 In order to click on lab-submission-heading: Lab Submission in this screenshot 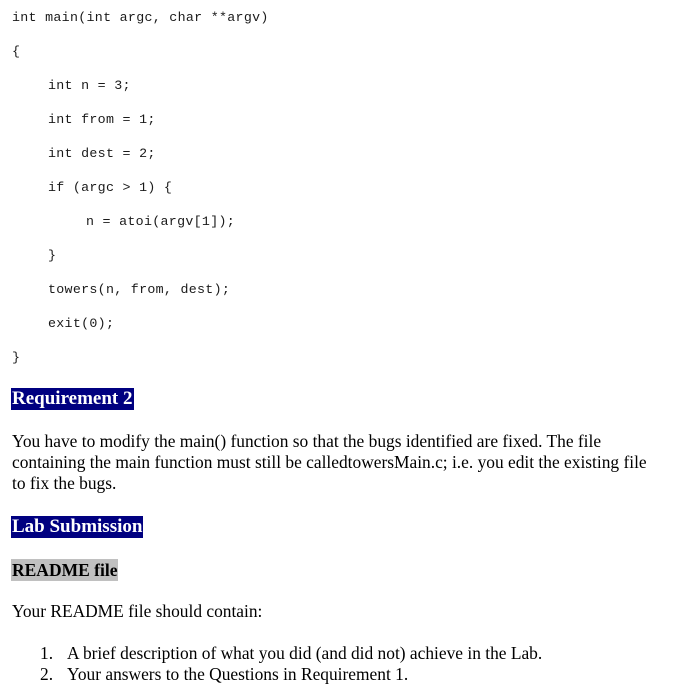, I will do `click(77, 527)`.